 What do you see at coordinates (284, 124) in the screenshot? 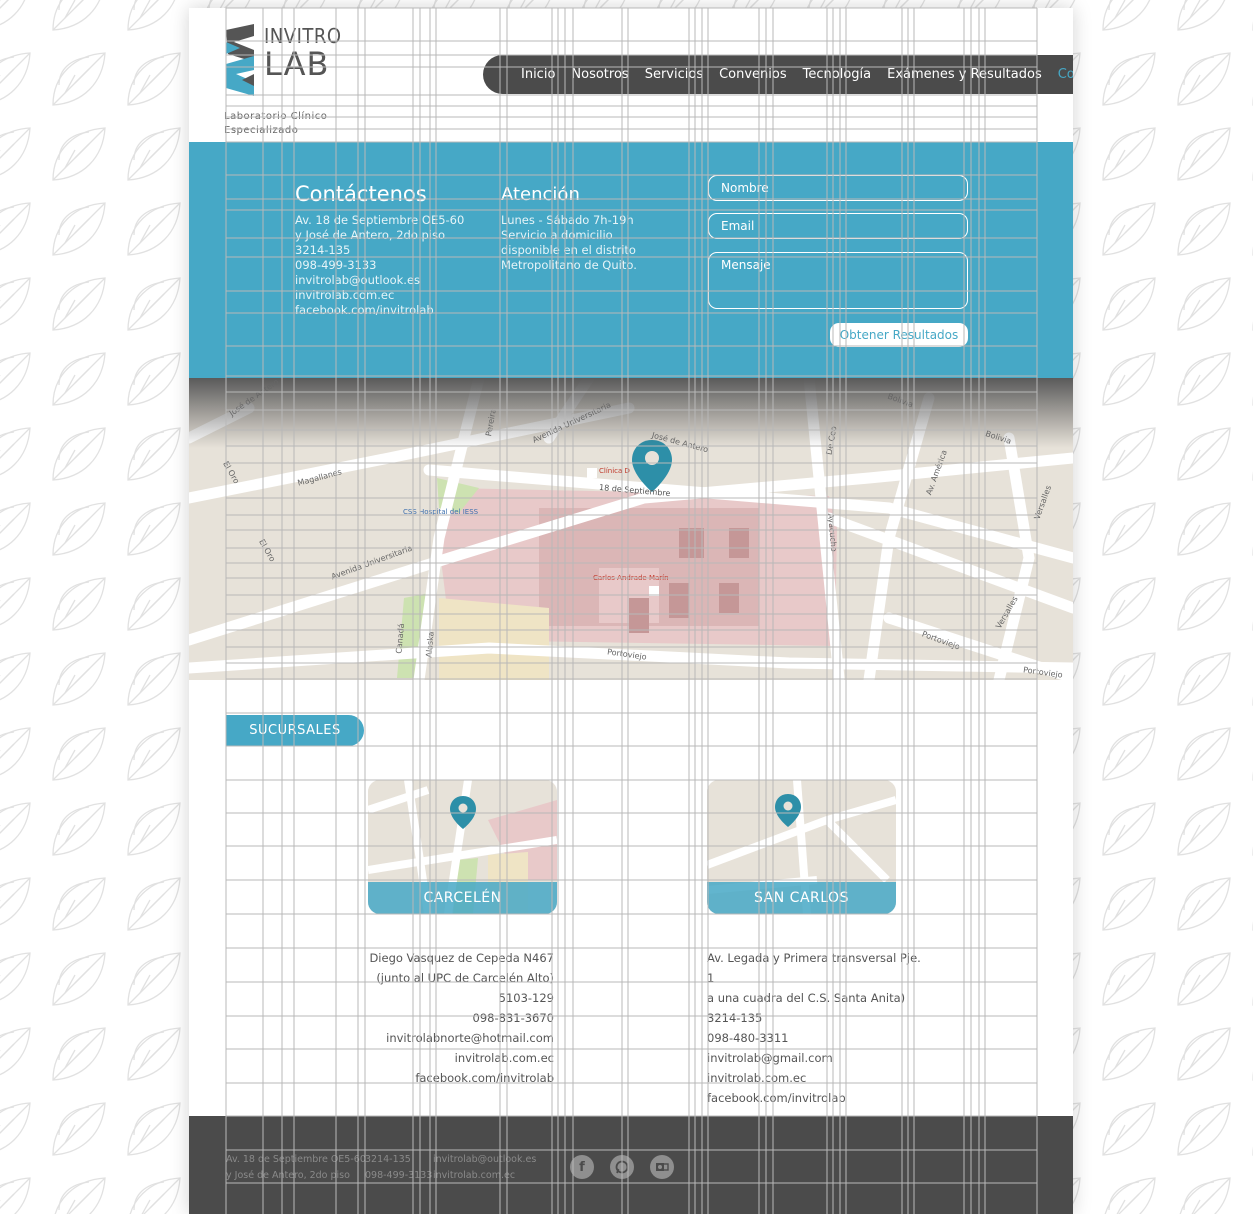
I see `tagline: Laboratorio Clínico Especializado` at bounding box center [284, 124].